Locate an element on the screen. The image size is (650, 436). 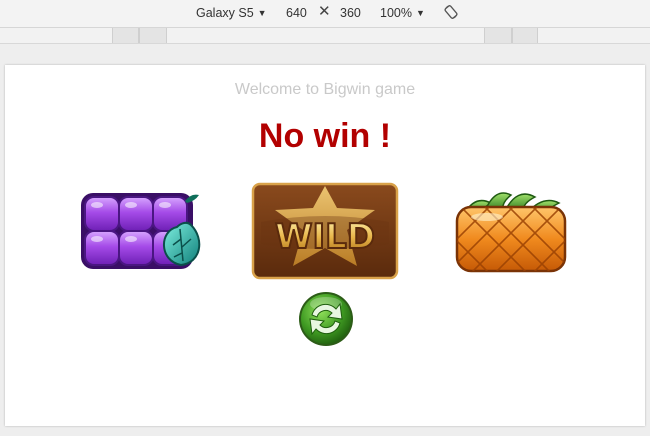
pineapple-icon is located at coordinates (511, 232).